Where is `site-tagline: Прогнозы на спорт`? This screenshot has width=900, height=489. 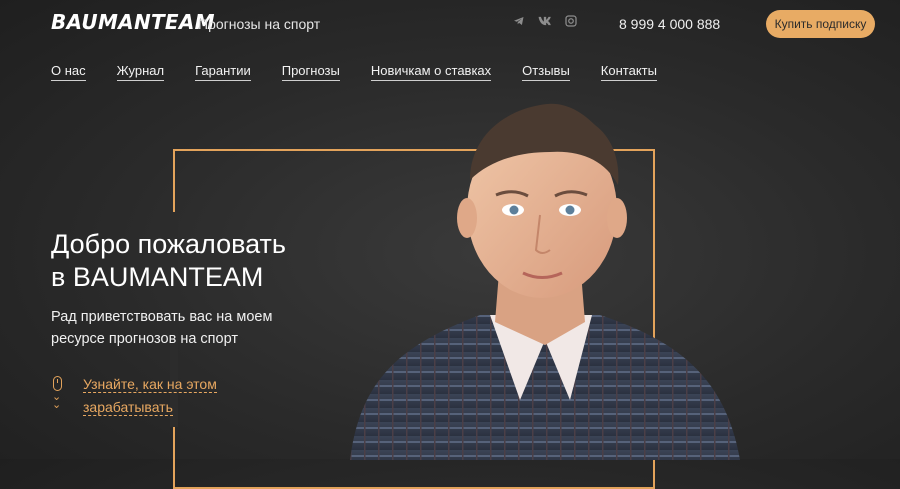
site-tagline: Прогнозы на спорт is located at coordinates (259, 24).